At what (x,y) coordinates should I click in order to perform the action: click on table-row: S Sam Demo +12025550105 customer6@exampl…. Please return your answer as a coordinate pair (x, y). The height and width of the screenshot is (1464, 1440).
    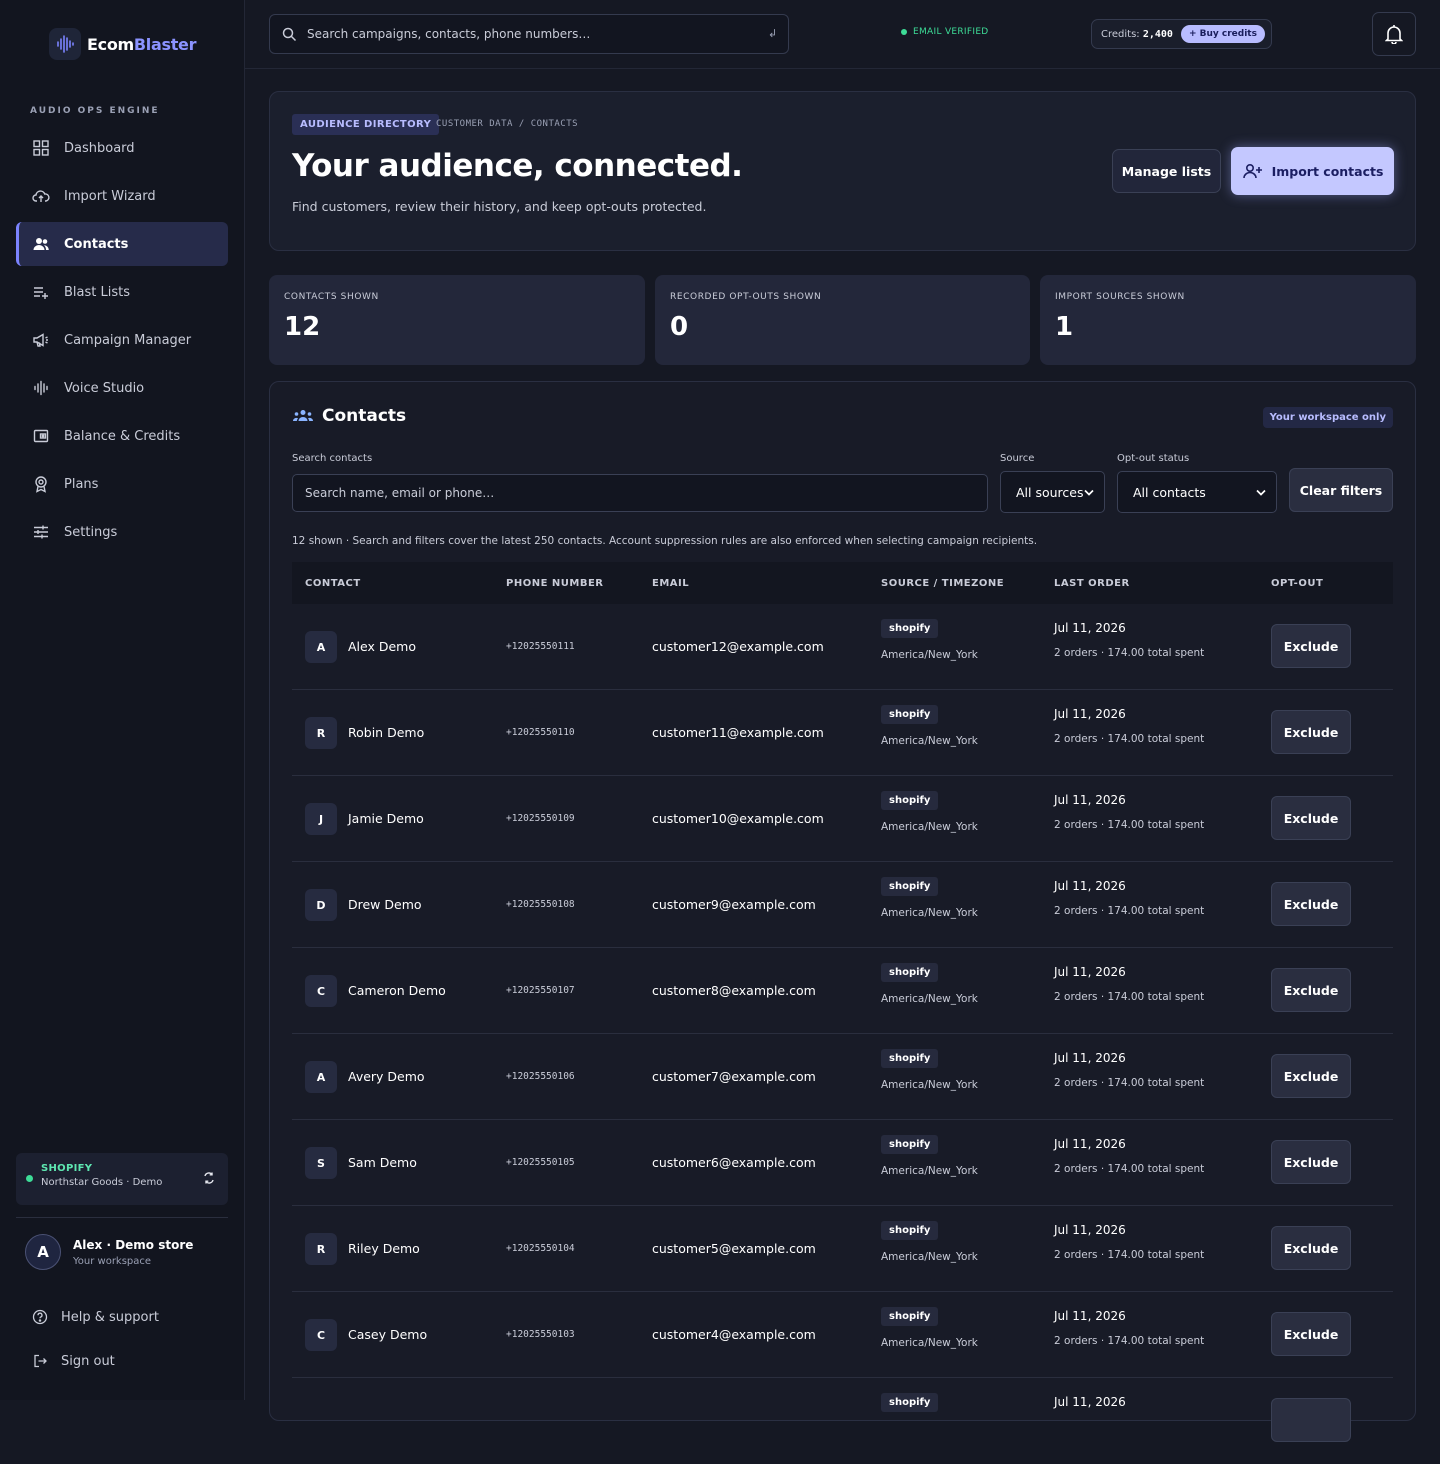
    Looking at the image, I should click on (842, 1163).